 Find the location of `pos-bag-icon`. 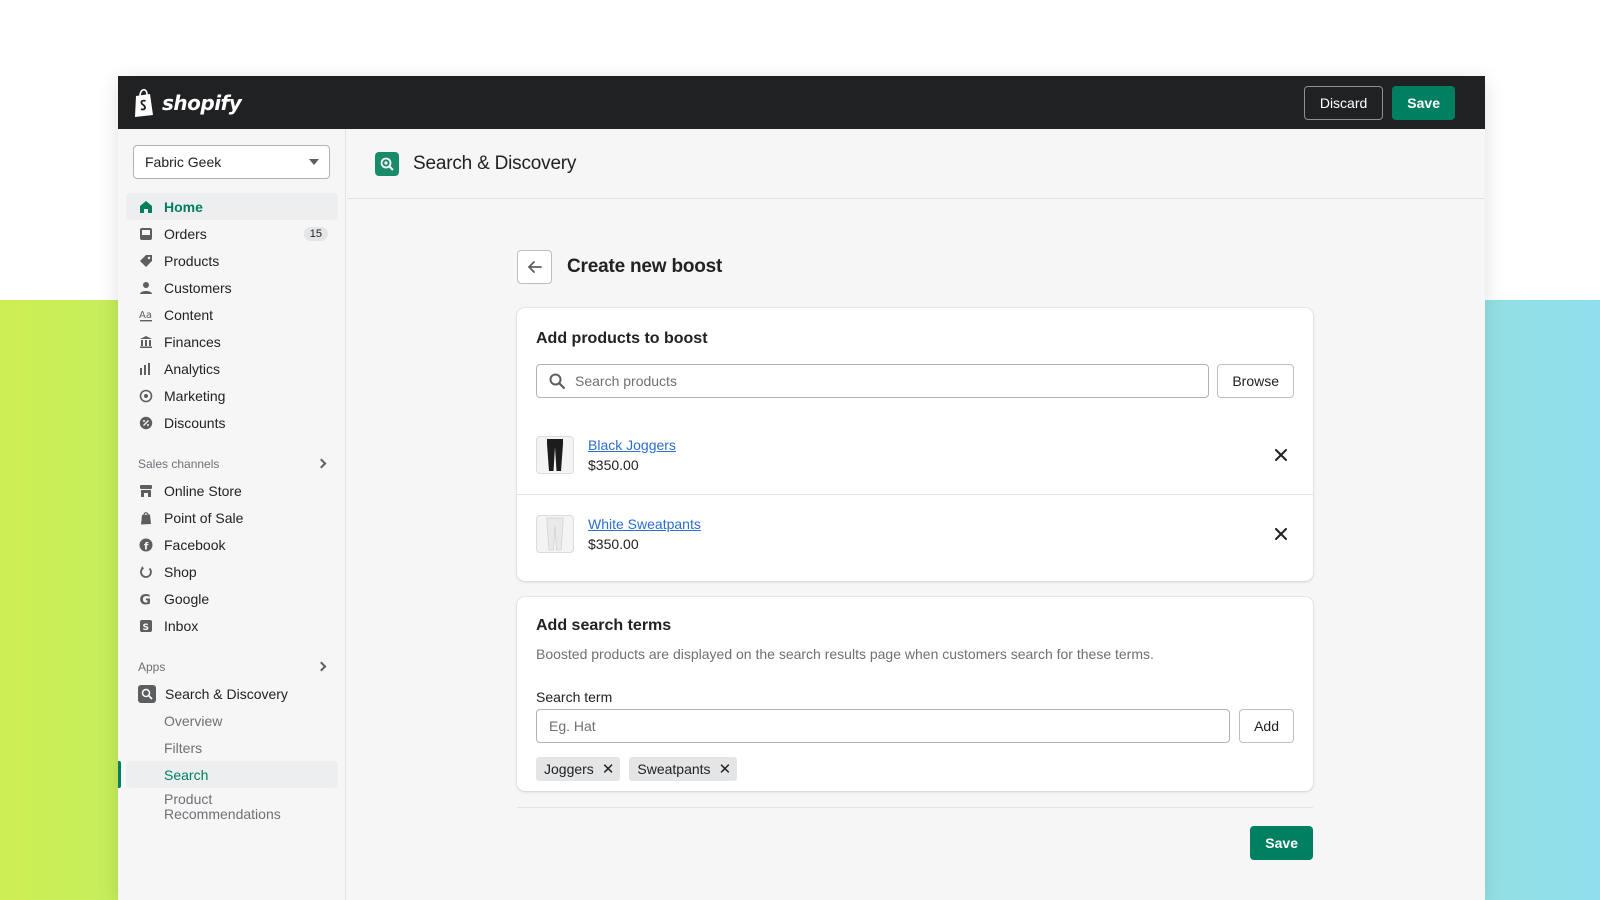

pos-bag-icon is located at coordinates (146, 518).